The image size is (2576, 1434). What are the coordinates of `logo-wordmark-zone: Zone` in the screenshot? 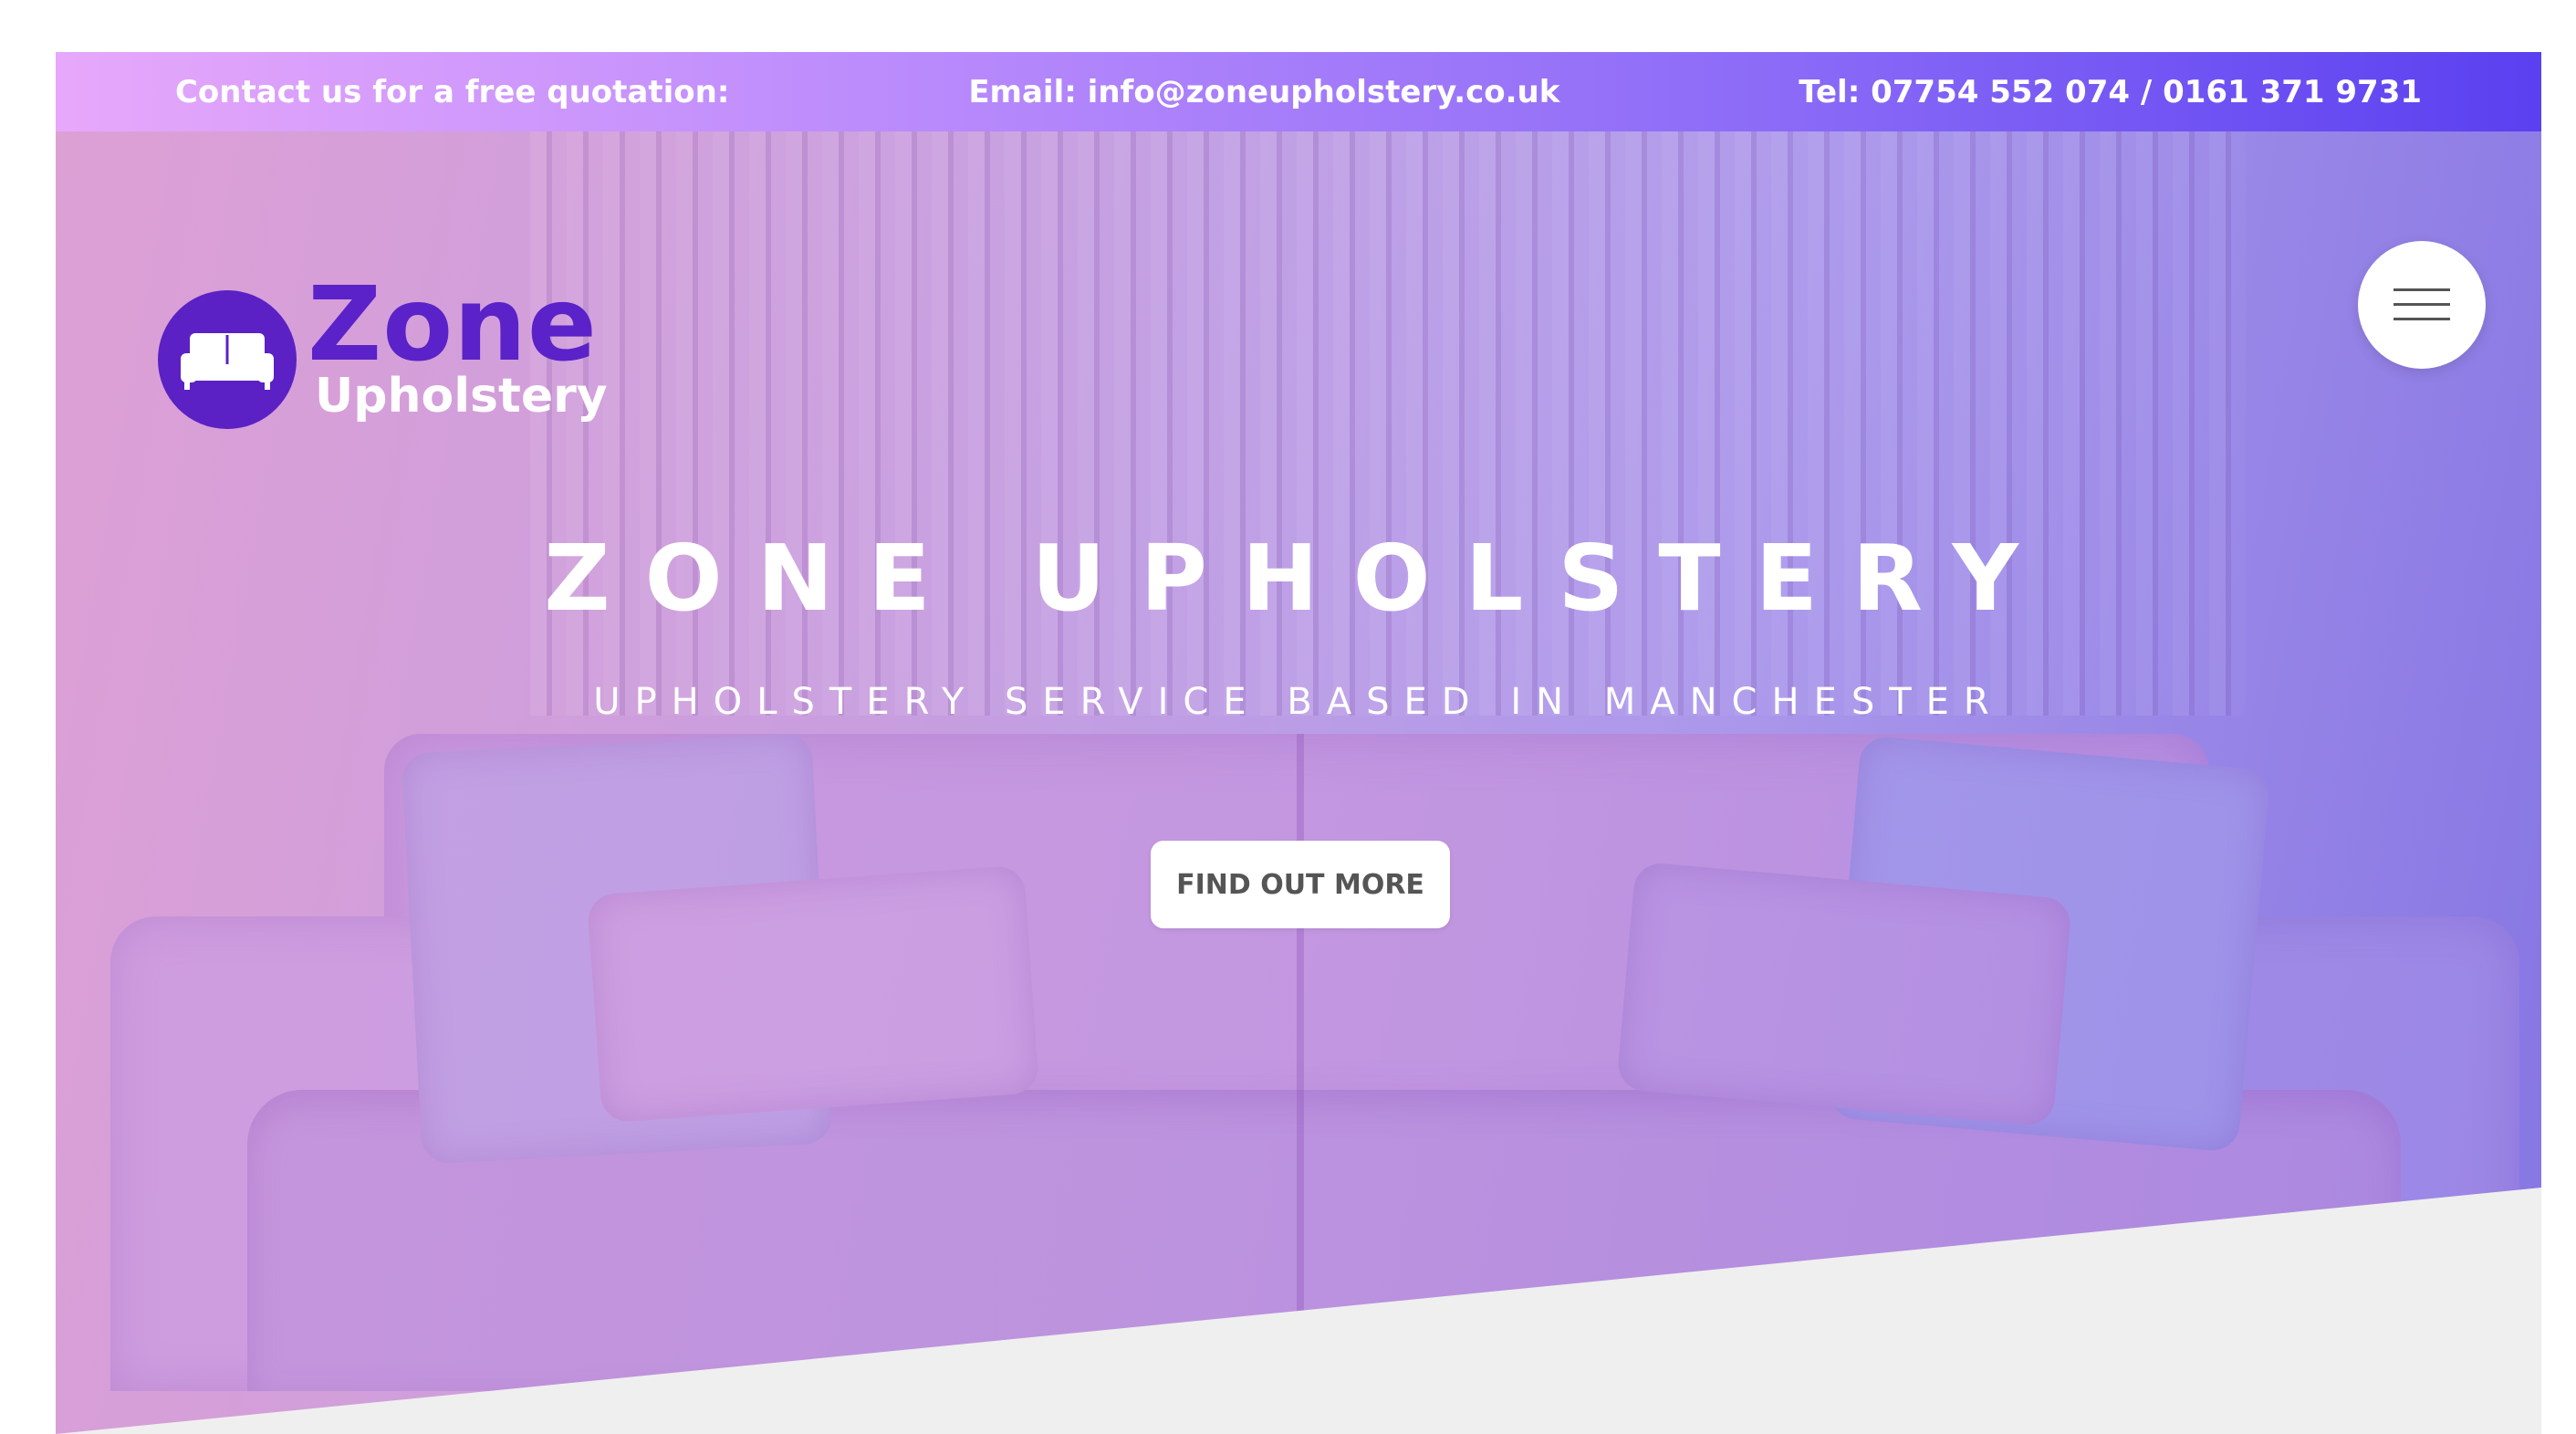 It's located at (453, 325).